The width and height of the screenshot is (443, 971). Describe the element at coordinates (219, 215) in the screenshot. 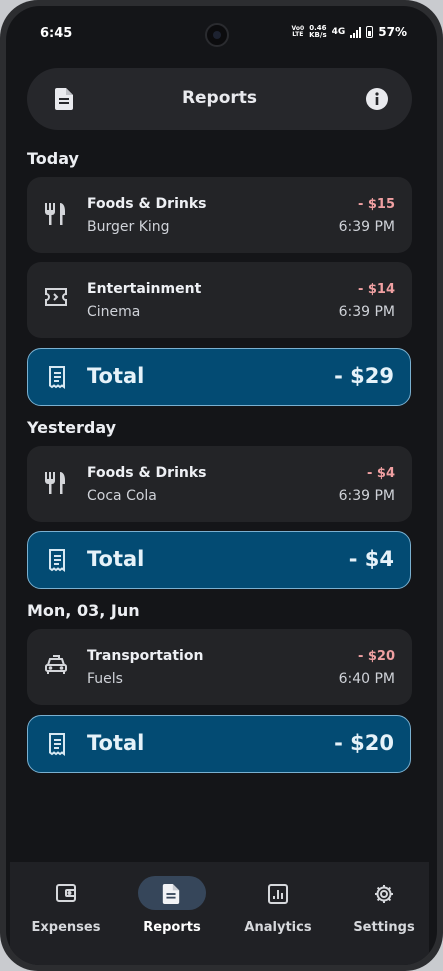

I see `list-item: Foods & Drinks Burger King - $15 6:39 PM` at that location.